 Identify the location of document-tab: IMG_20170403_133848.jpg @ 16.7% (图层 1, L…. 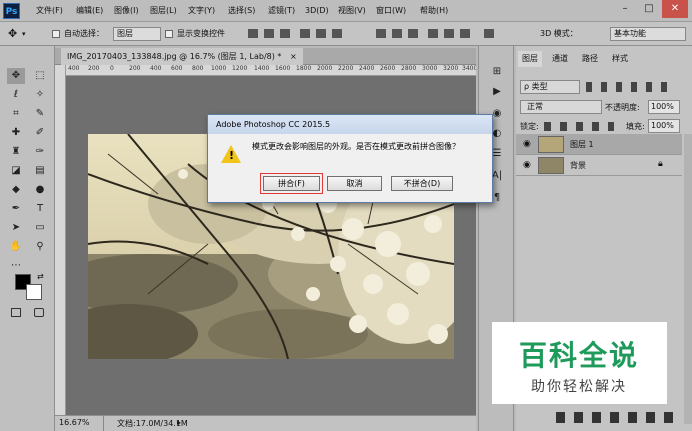
(182, 56).